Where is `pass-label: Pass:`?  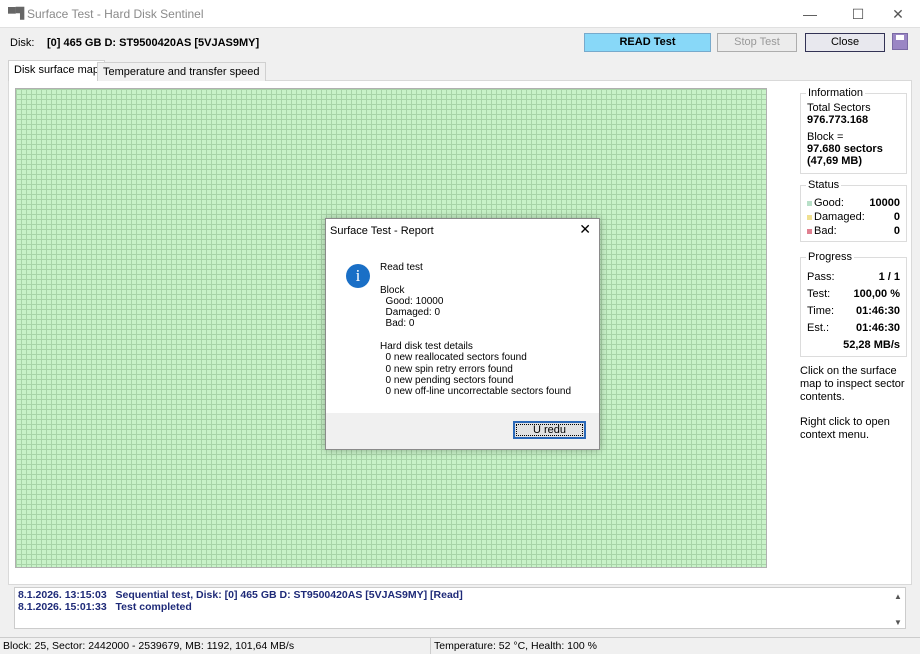
pass-label: Pass: is located at coordinates (821, 277).